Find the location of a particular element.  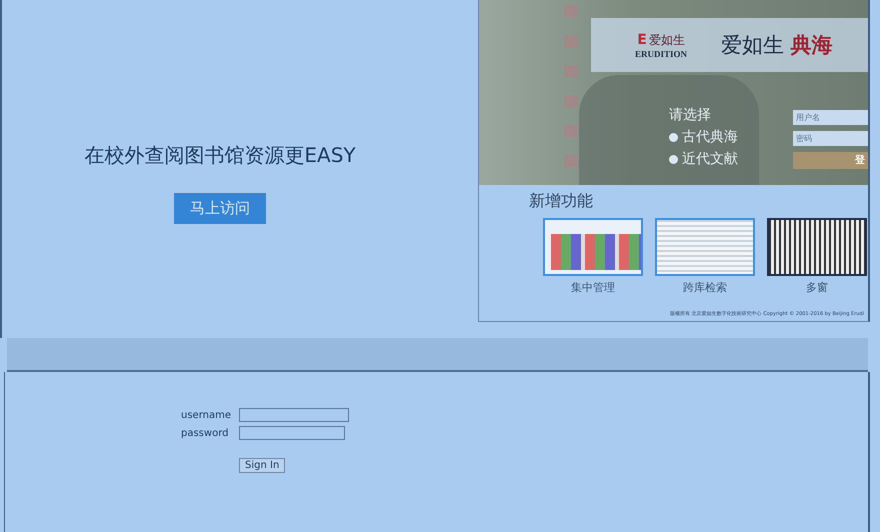

site-title: 爱如生 典海 is located at coordinates (777, 45).